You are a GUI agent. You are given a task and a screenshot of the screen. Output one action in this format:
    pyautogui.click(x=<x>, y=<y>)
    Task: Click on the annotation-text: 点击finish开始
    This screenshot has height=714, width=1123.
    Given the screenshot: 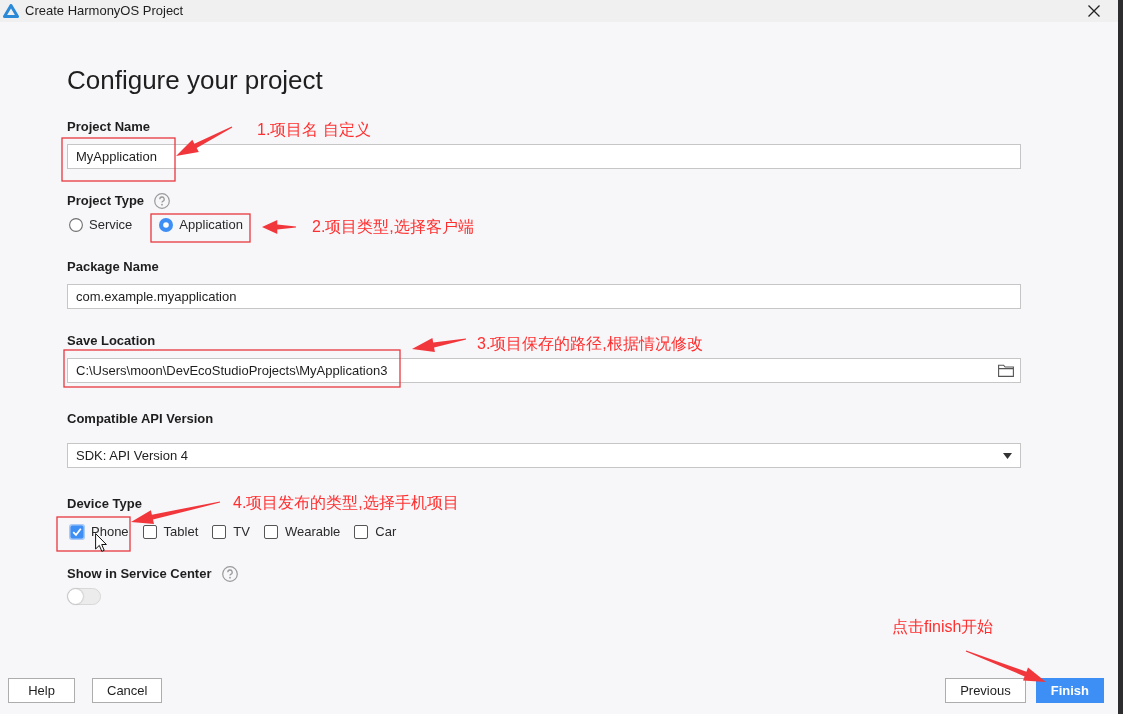 What is the action you would take?
    pyautogui.click(x=943, y=627)
    